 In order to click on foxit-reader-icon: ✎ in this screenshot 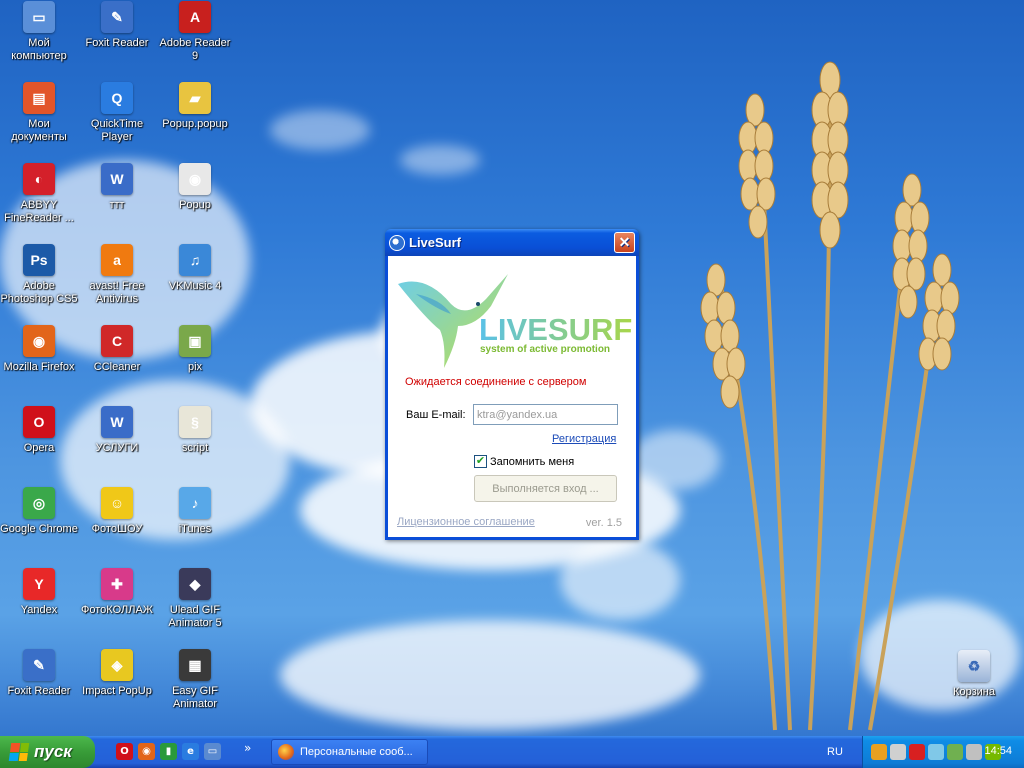, I will do `click(117, 17)`.